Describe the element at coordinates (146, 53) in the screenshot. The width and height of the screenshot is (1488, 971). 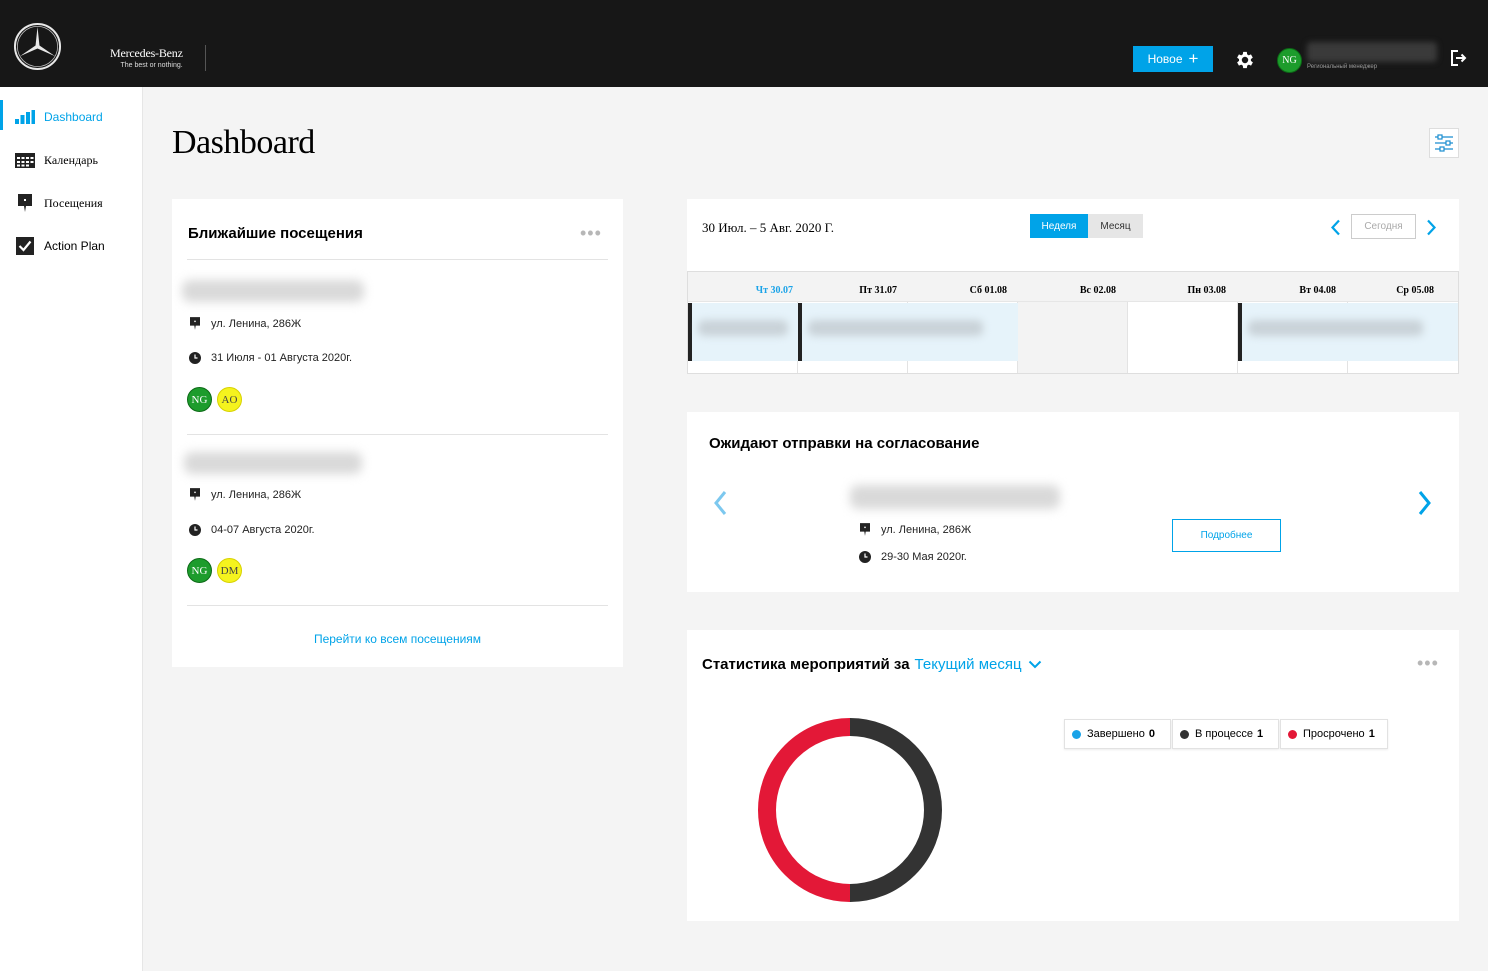
I see `brand-name: Mercedes-Benz` at that location.